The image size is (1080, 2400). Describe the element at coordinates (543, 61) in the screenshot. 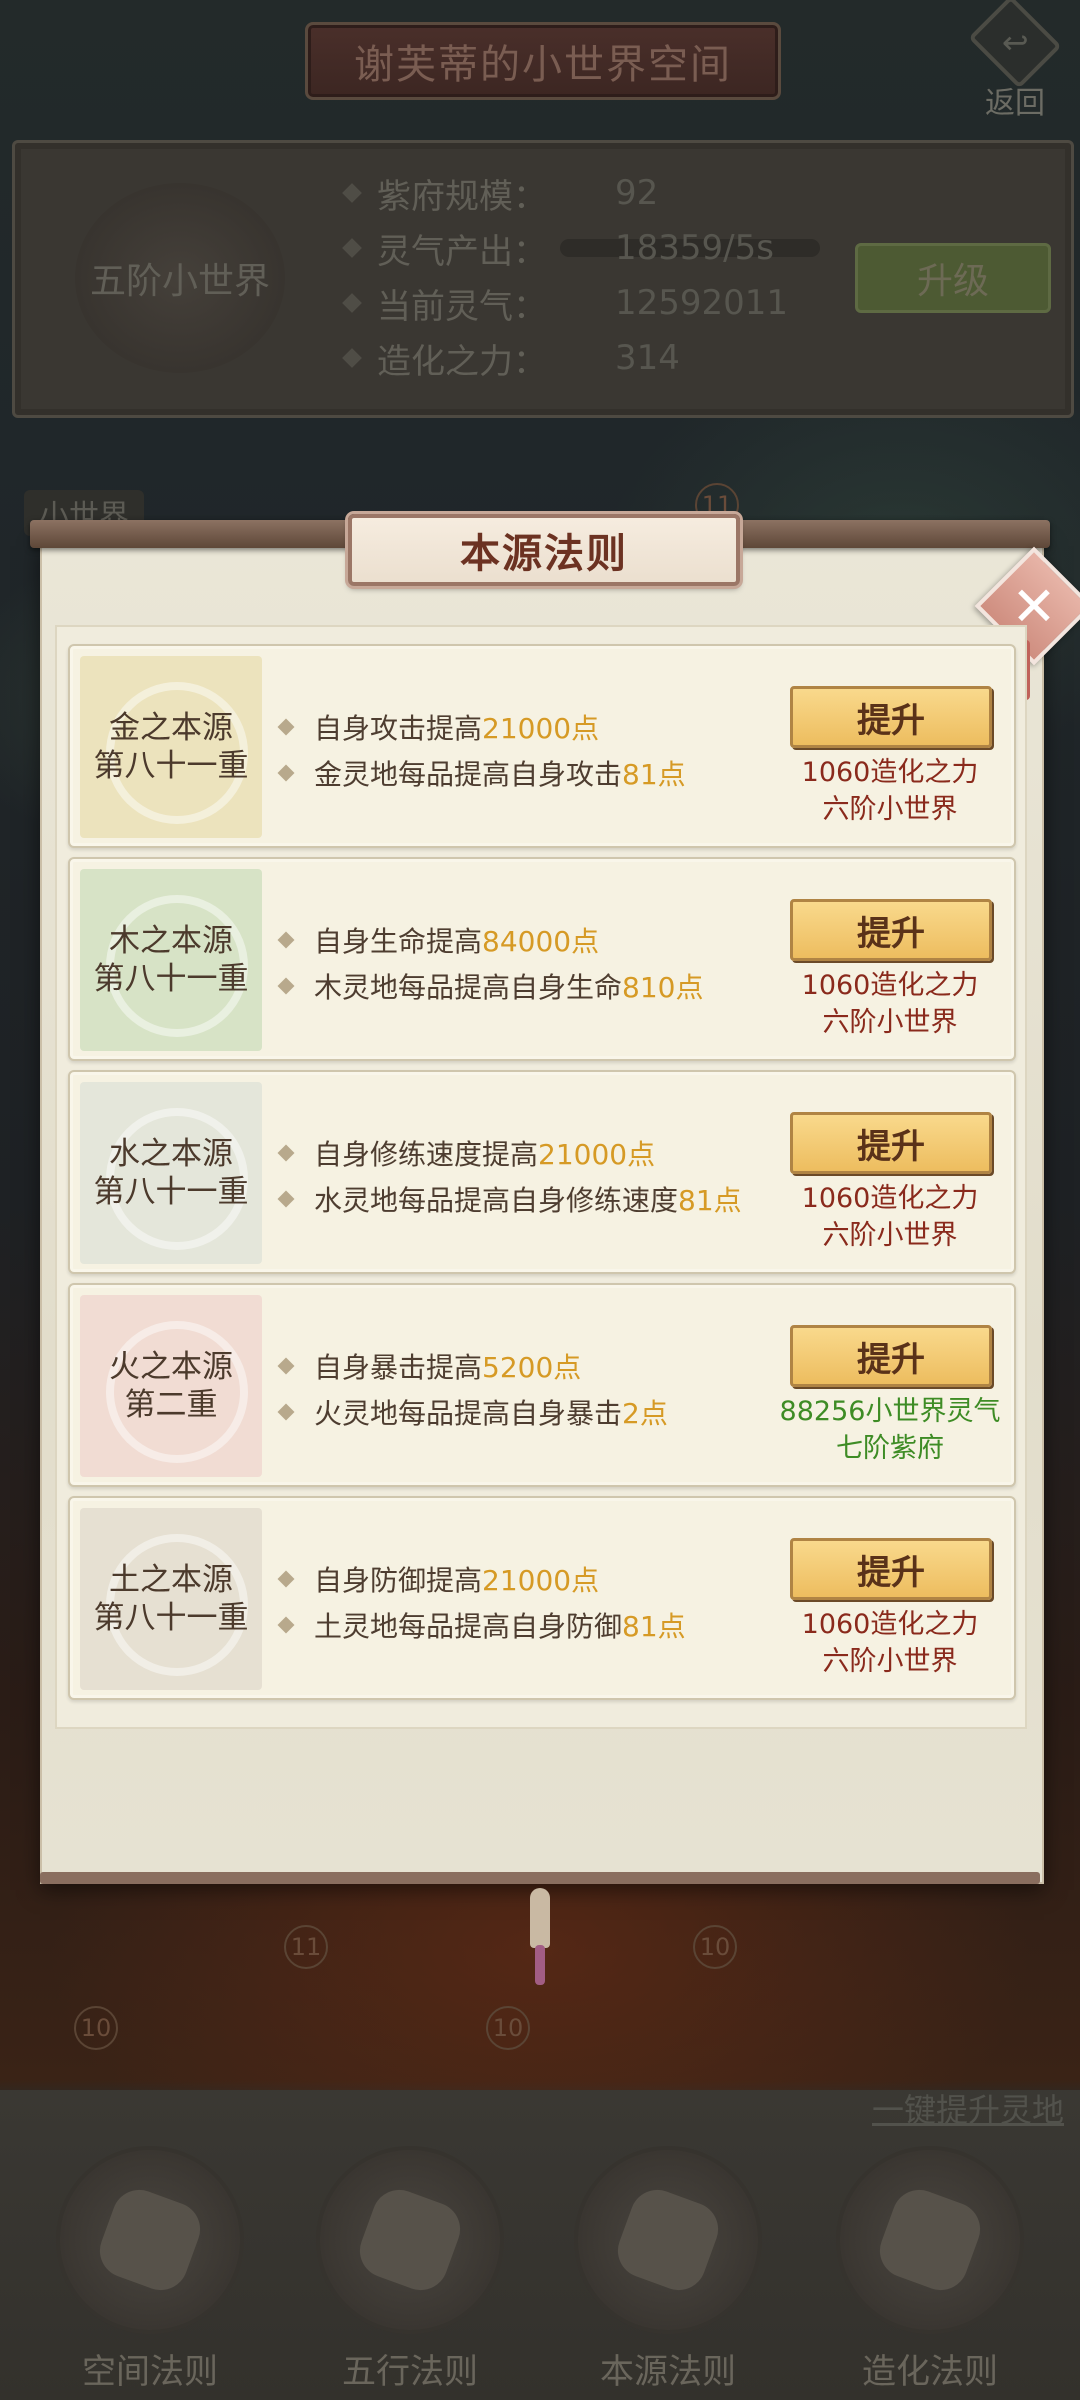

I see `space-title: 谢芙蒂的小世界空间` at that location.